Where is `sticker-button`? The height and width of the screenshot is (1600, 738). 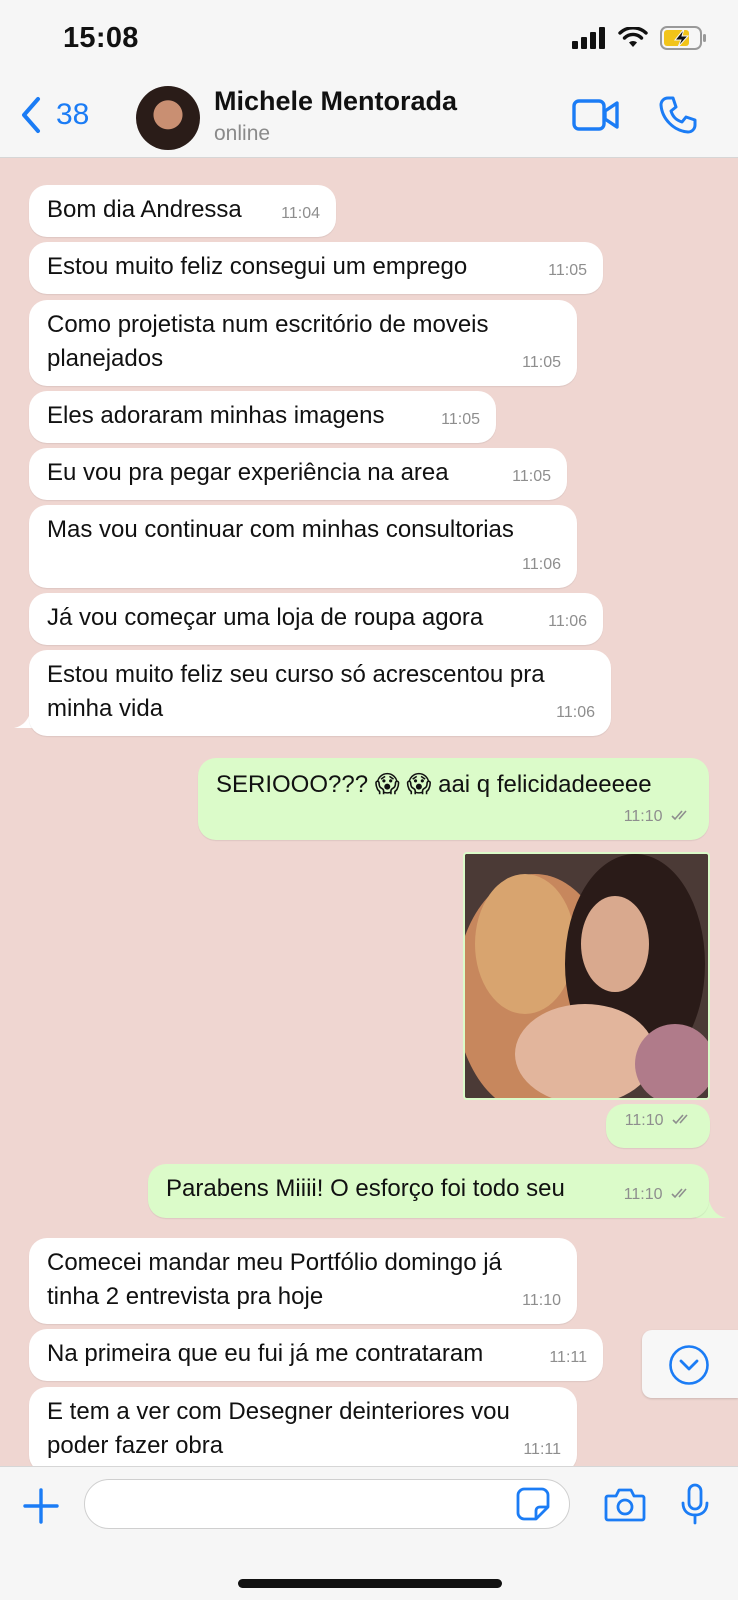 sticker-button is located at coordinates (533, 1506).